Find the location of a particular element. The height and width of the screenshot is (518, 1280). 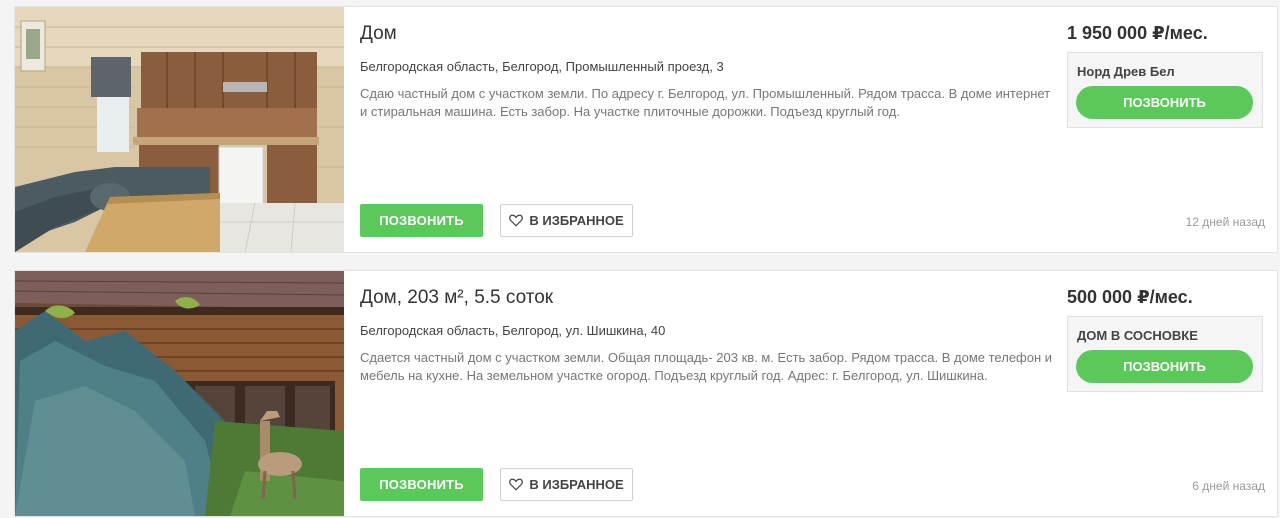

agent-box: Норд Древ Бел ПОЗВОНИТЬ is located at coordinates (1165, 90).